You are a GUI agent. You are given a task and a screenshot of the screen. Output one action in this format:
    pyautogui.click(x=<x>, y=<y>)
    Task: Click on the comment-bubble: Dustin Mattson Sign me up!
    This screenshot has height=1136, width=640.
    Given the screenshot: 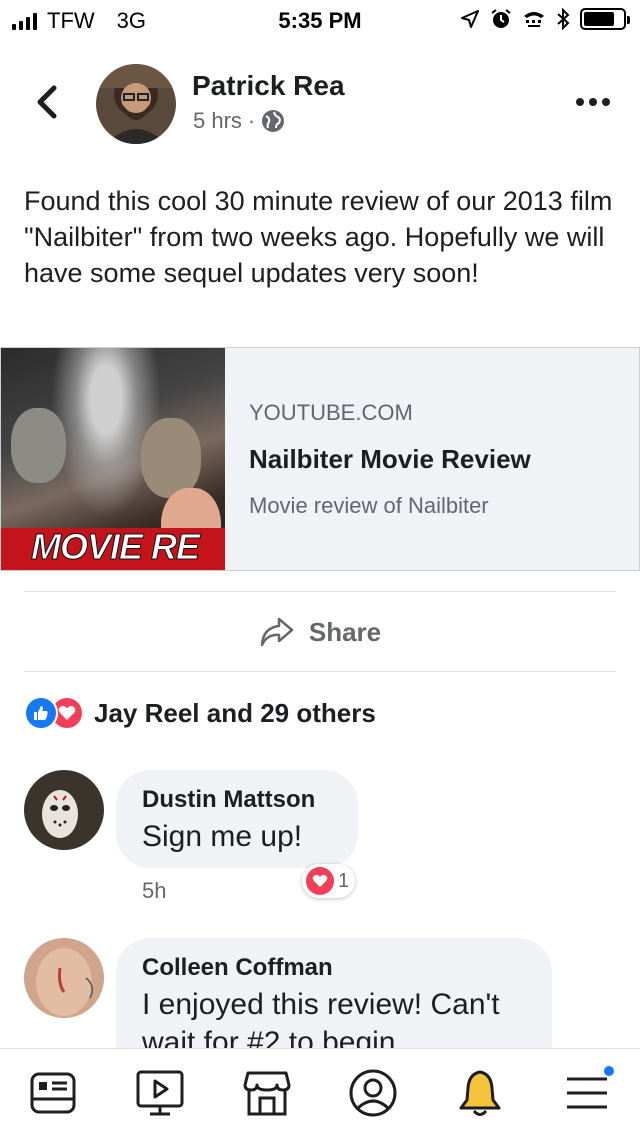 What is the action you would take?
    pyautogui.click(x=237, y=819)
    